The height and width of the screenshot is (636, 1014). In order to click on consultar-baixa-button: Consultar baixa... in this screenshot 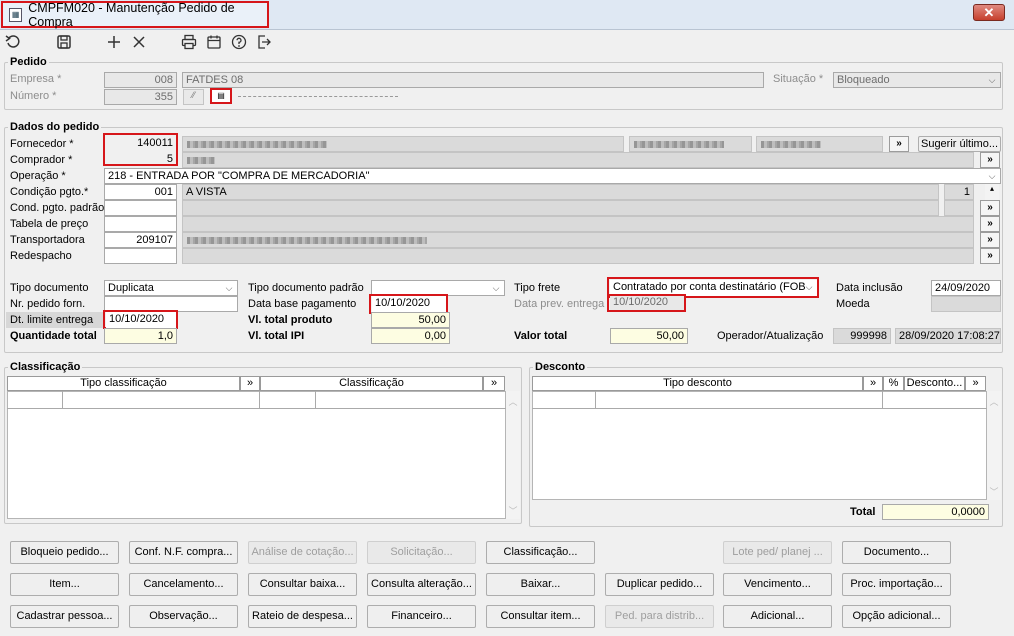, I will do `click(302, 584)`.